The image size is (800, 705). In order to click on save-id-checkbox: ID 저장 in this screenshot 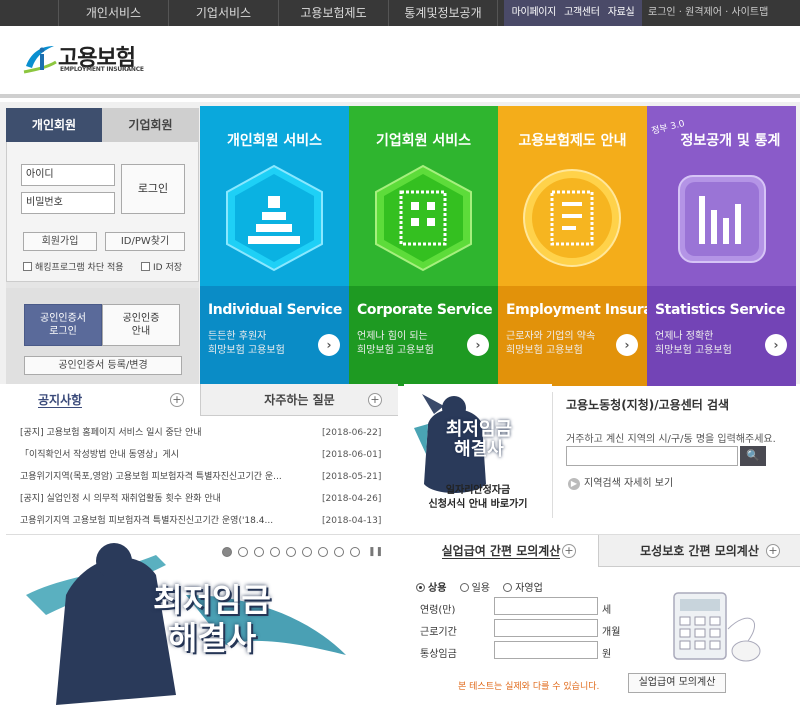, I will do `click(161, 266)`.